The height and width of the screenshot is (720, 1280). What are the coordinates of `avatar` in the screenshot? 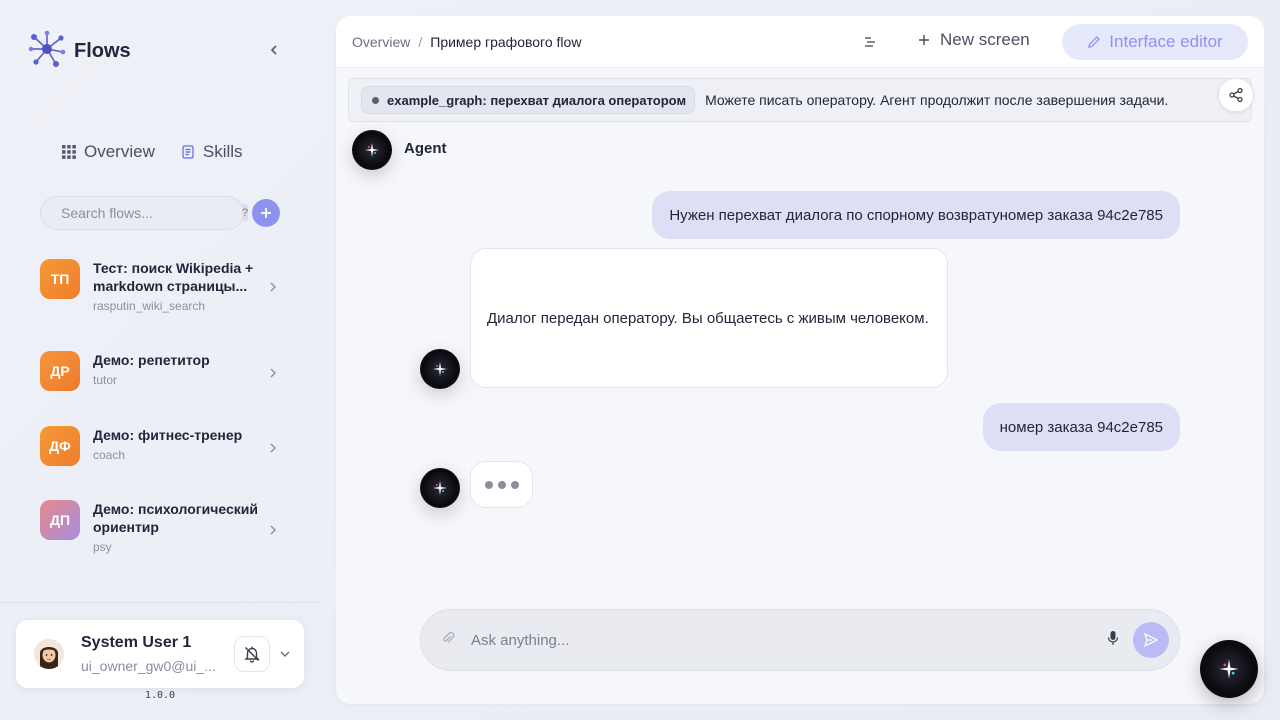 It's located at (49, 654).